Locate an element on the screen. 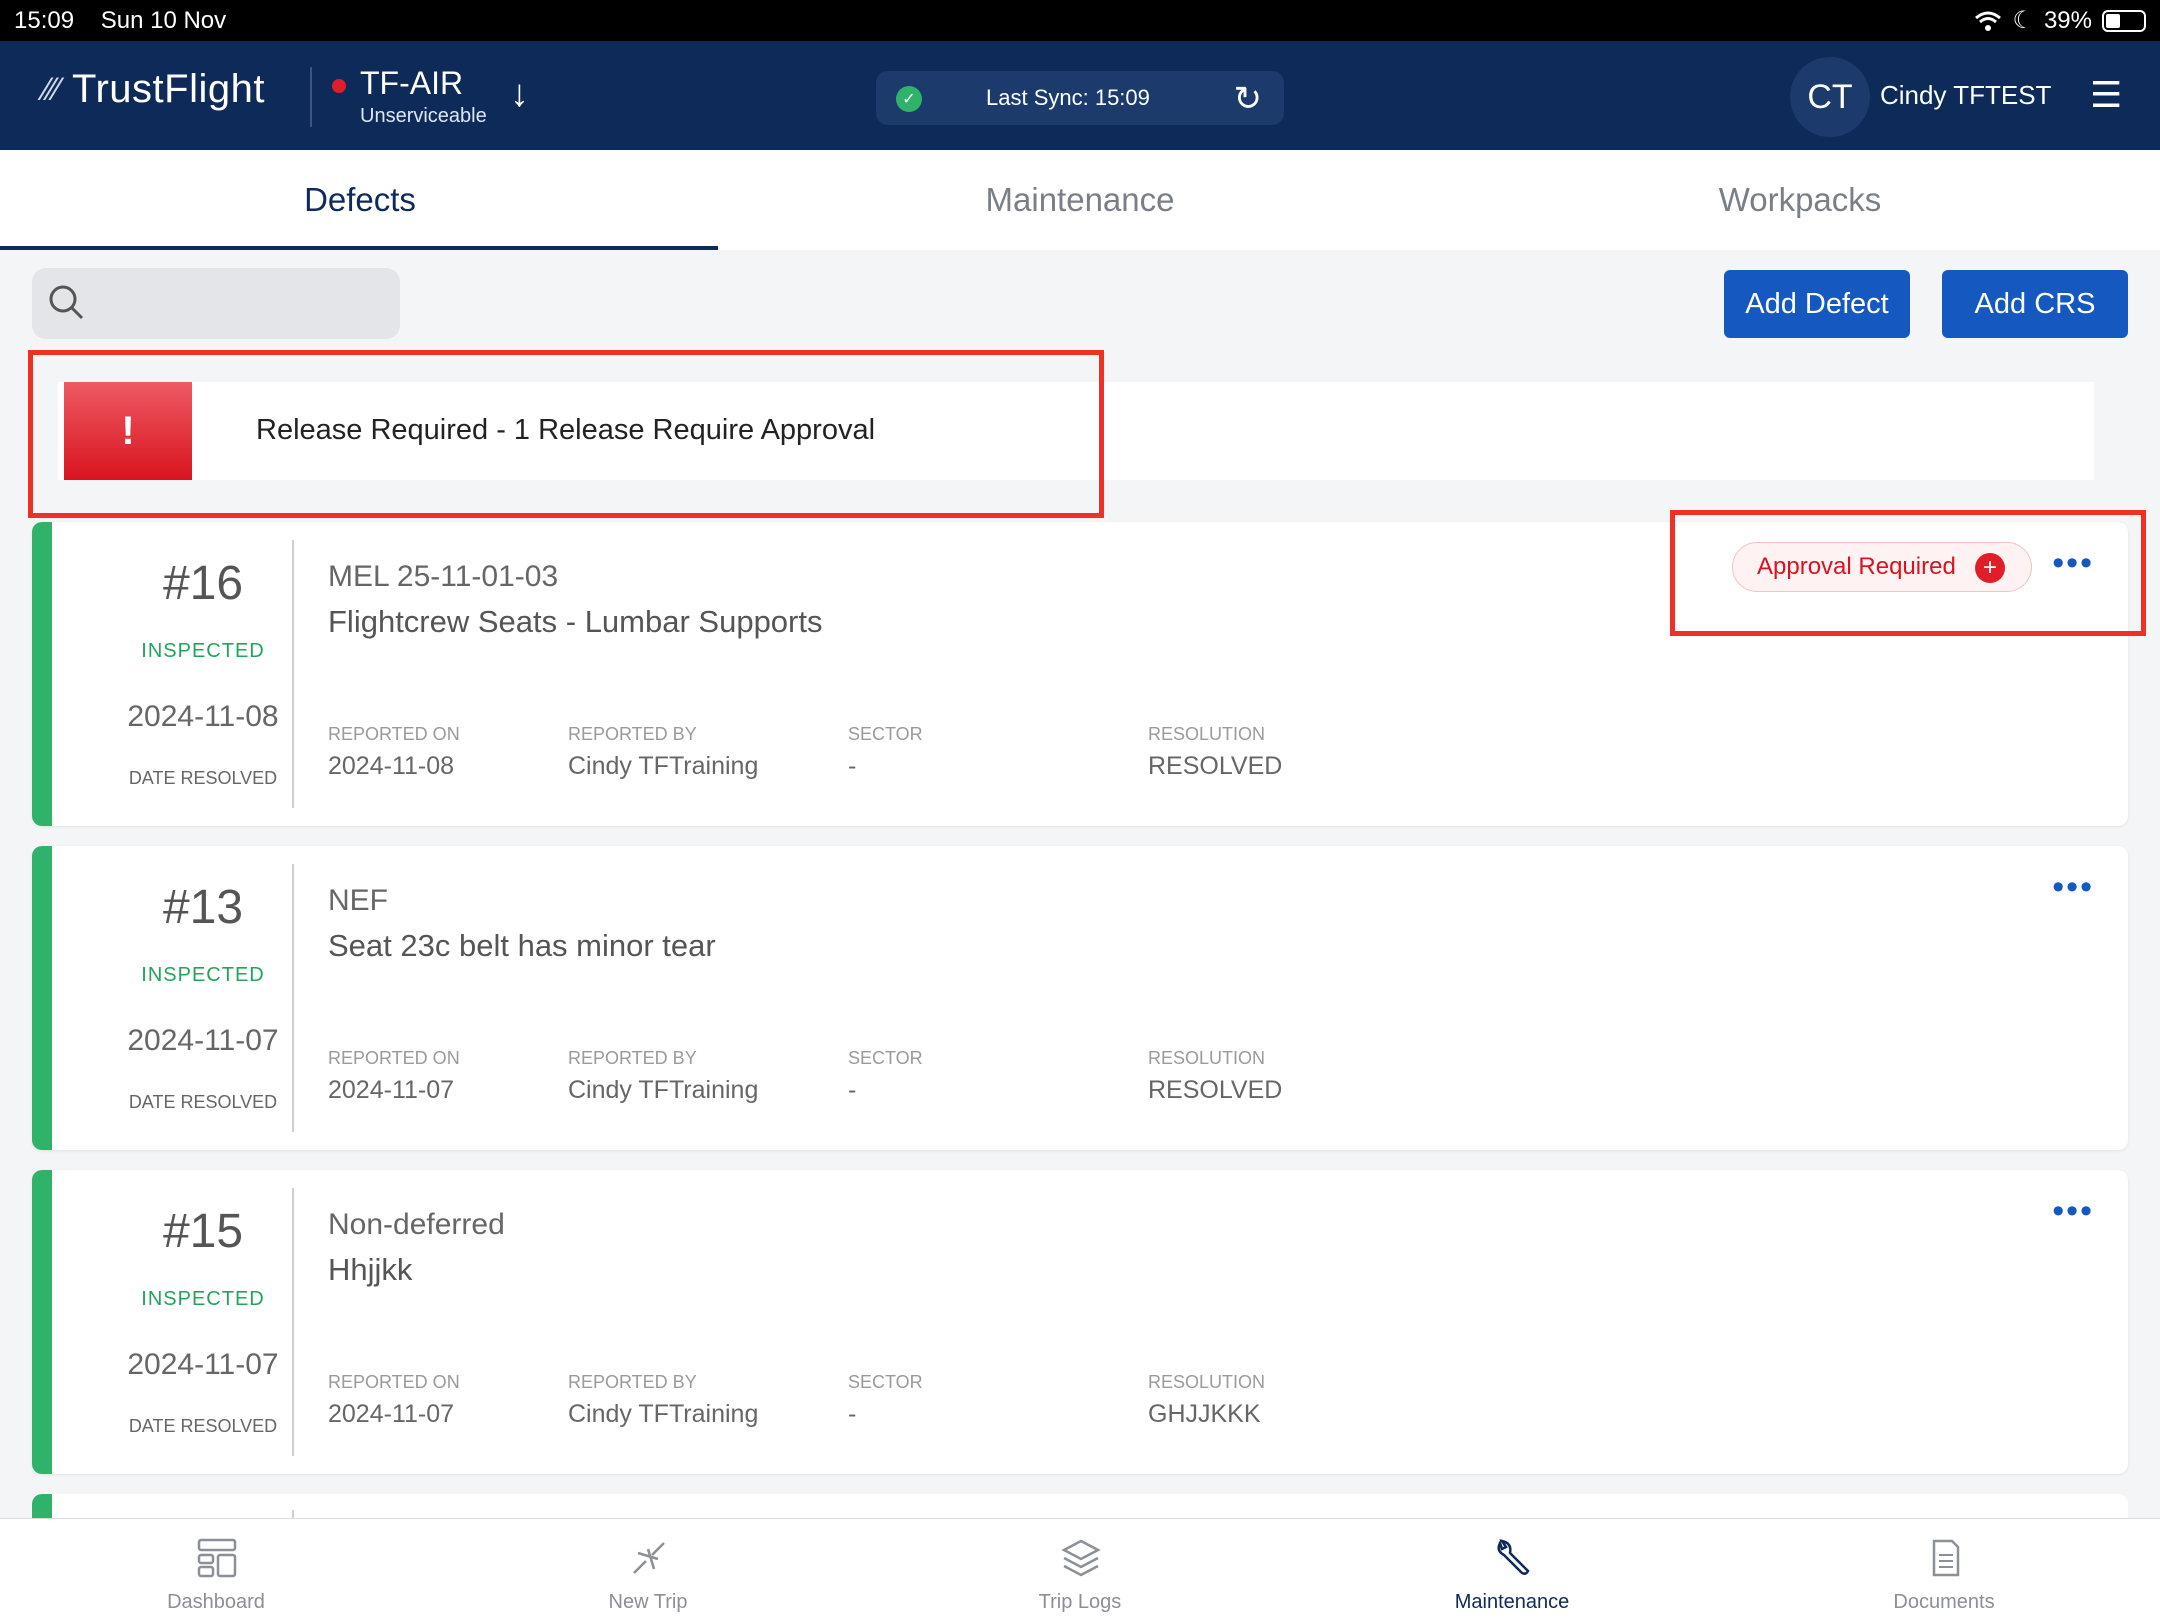  document-icon is located at coordinates (1946, 1558).